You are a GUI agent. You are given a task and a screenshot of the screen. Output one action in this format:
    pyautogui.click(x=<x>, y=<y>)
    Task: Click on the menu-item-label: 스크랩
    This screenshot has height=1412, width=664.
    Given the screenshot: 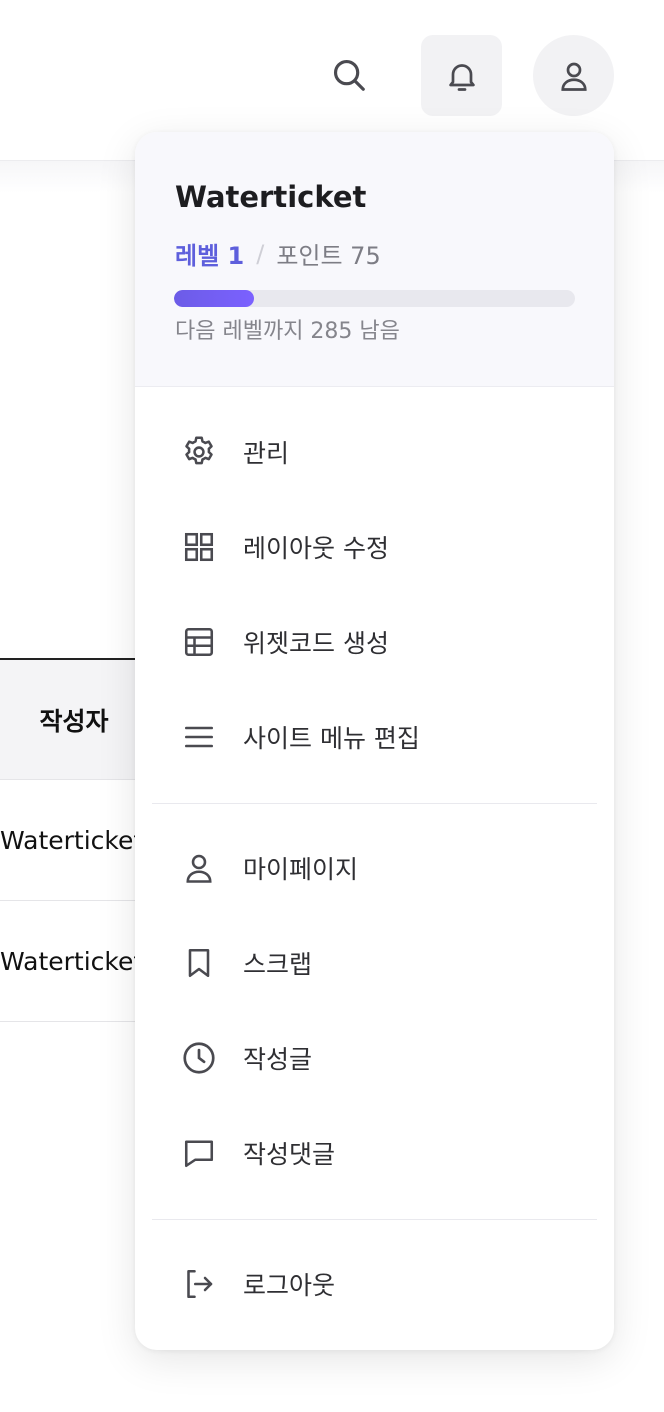 What is the action you would take?
    pyautogui.click(x=278, y=964)
    